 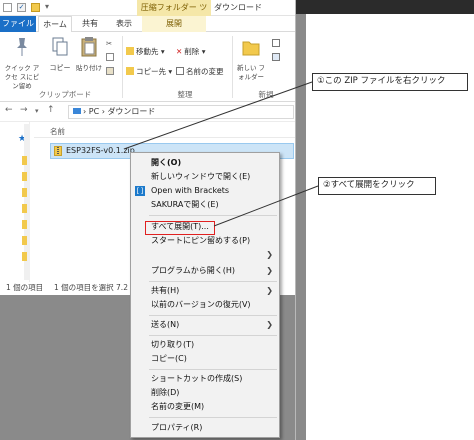 I want to click on scissors-icon: ✂, so click(x=109, y=43).